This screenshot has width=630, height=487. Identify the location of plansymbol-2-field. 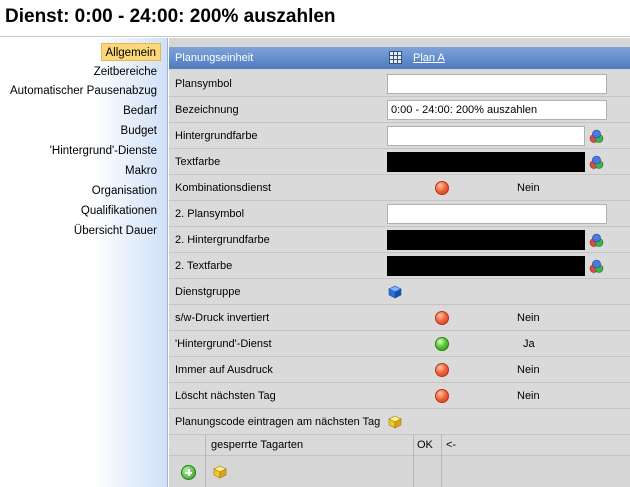
(497, 214).